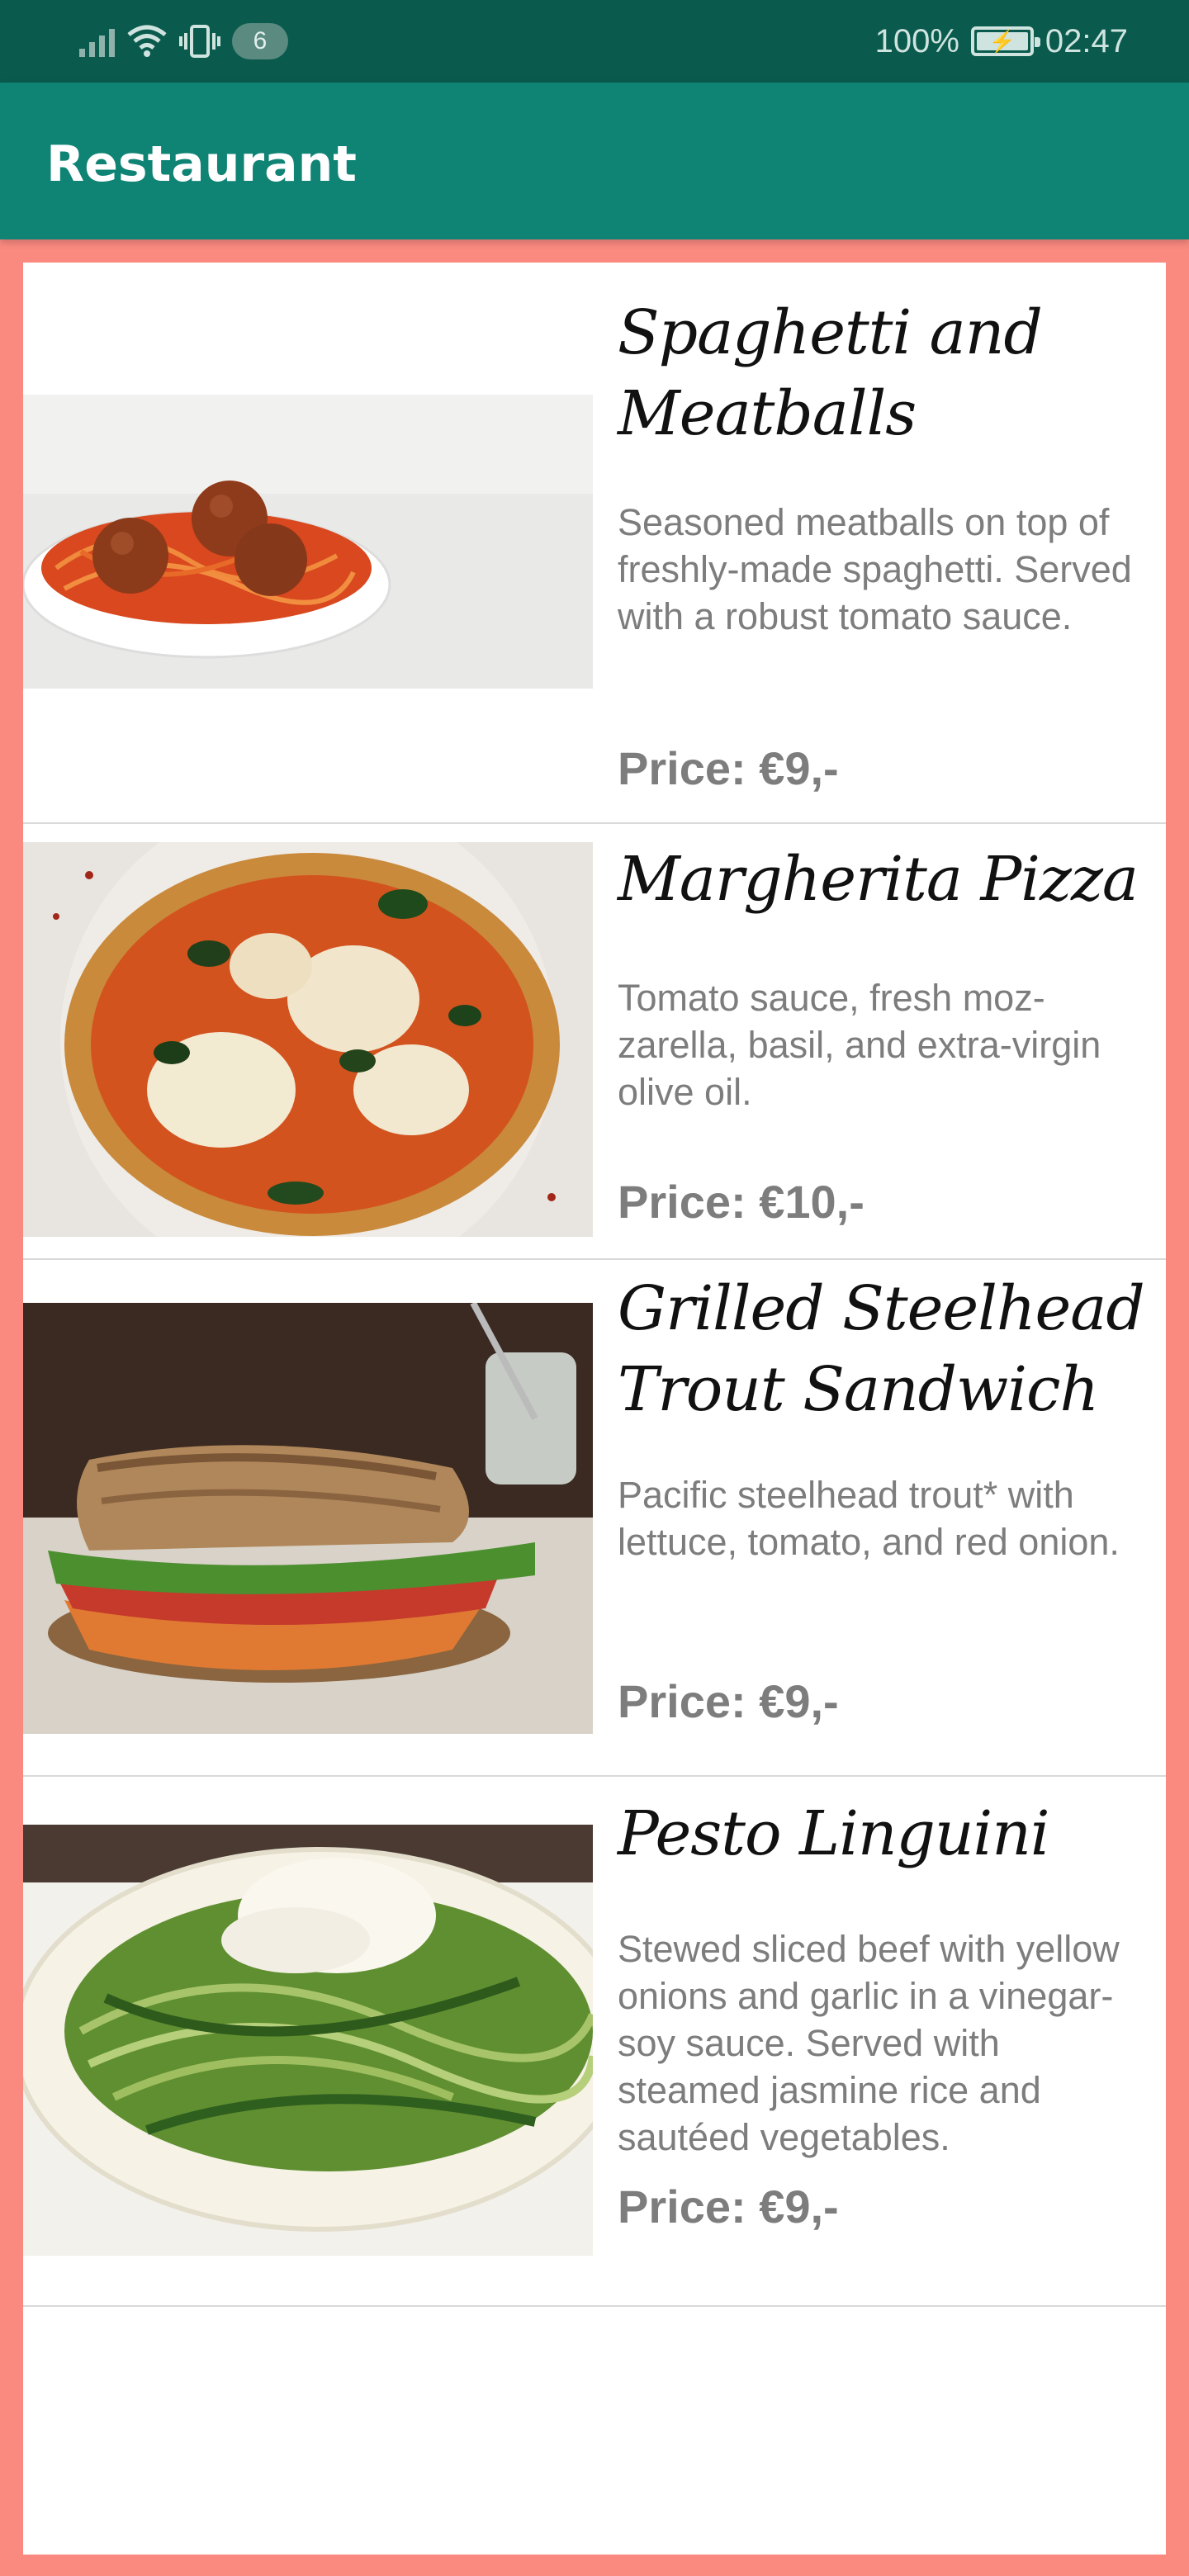  Describe the element at coordinates (201, 164) in the screenshot. I see `page-title: Restaurant` at that location.